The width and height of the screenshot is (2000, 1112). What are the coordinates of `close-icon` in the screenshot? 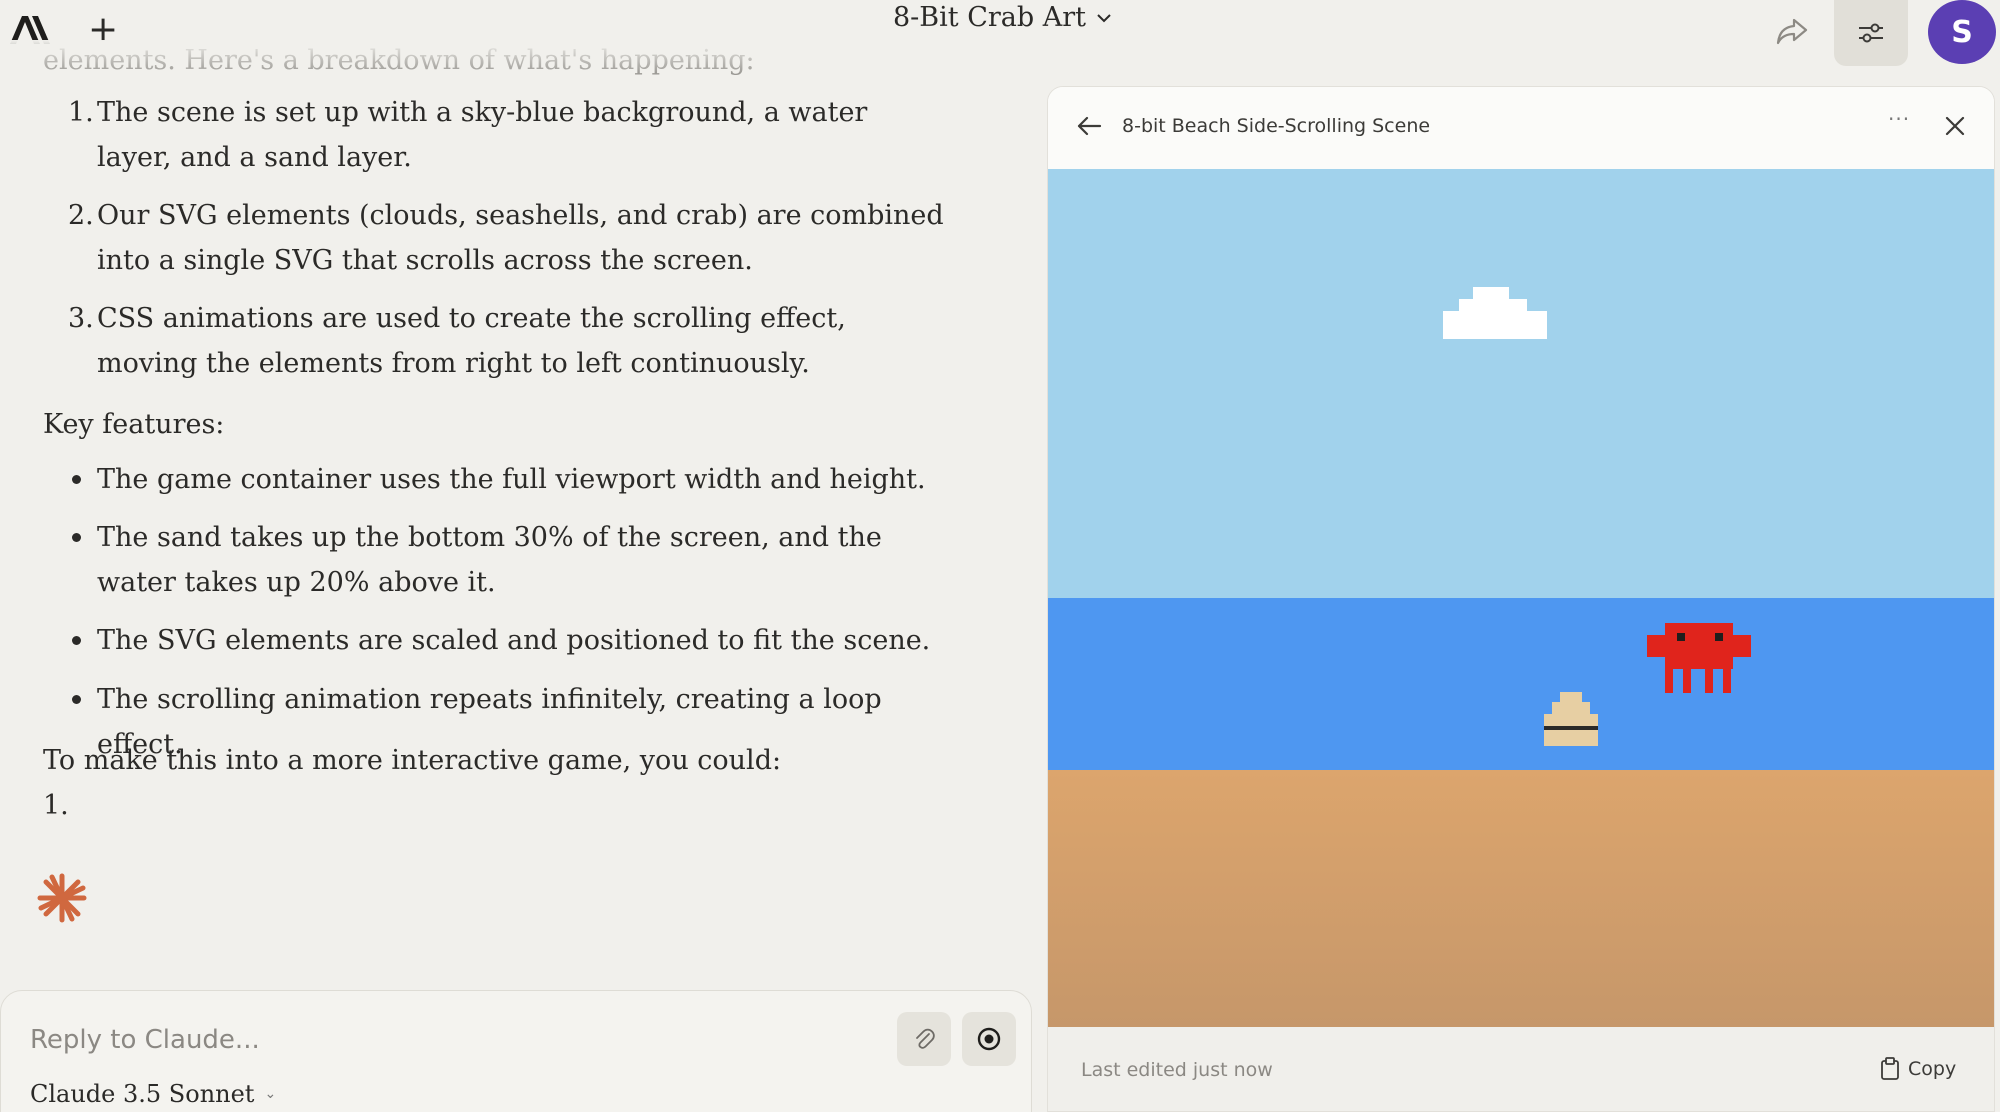 It's located at (1955, 126).